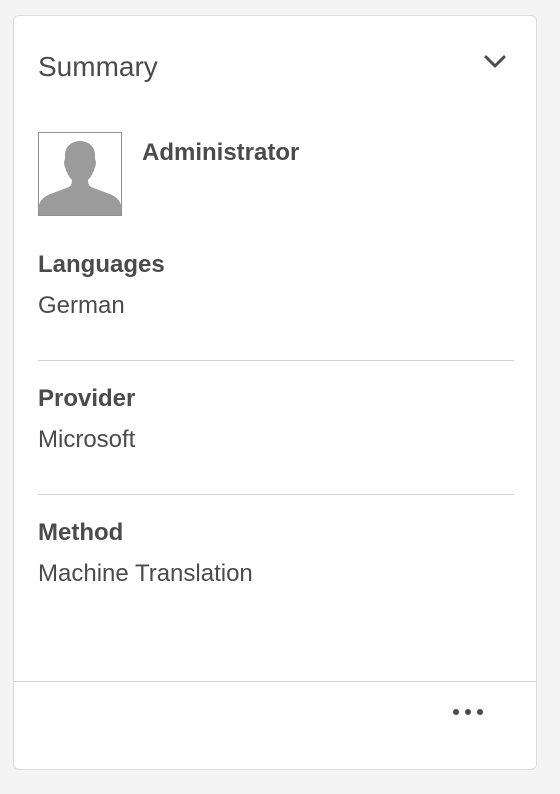  Describe the element at coordinates (275, 681) in the screenshot. I see `footer-divider` at that location.